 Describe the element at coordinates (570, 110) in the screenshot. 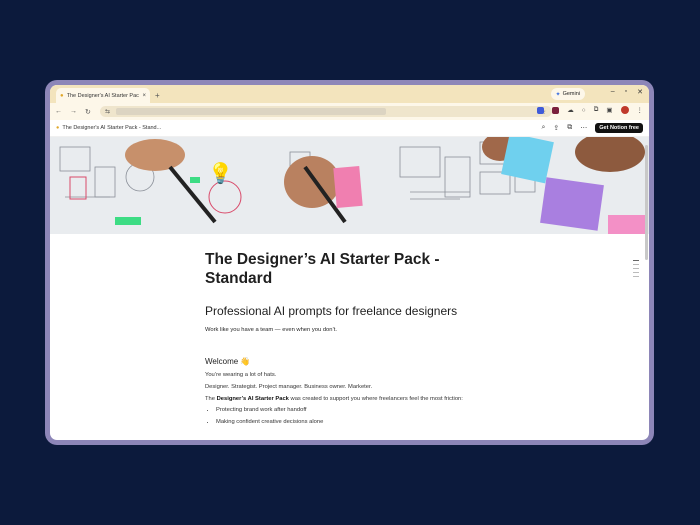

I see `cloud-icon: ☁` at that location.